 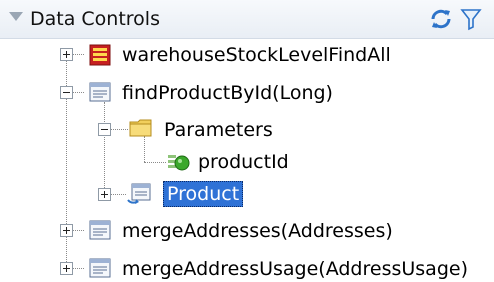 What do you see at coordinates (95, 19) in the screenshot?
I see `panel-title: Data Controls` at bounding box center [95, 19].